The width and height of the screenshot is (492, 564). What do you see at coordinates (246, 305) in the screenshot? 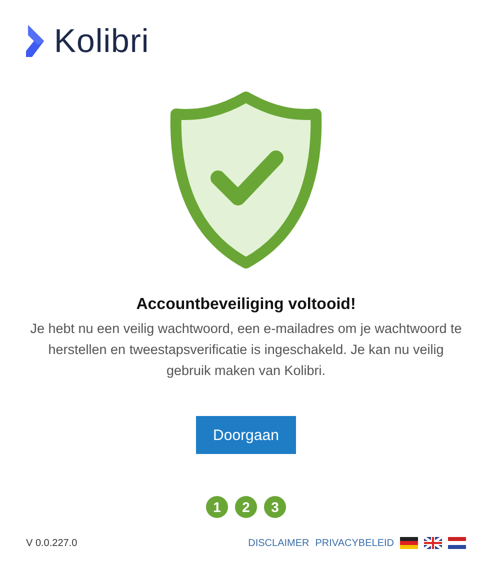
I see `success-title: Accountbeveiliging voltooid!` at bounding box center [246, 305].